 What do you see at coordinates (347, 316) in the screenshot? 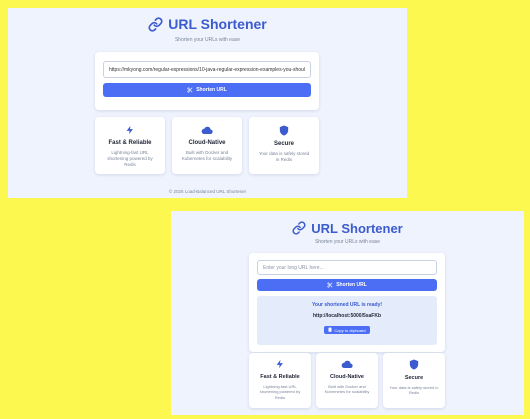
I see `short-url-text: http://localhost:5000/5saFKb` at bounding box center [347, 316].